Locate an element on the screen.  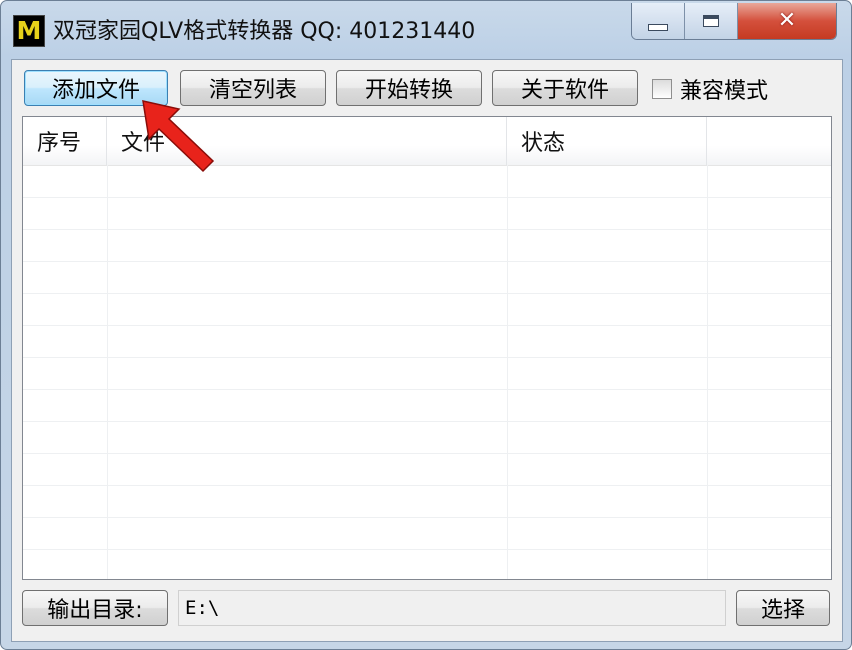
column-header-extra is located at coordinates (769, 141).